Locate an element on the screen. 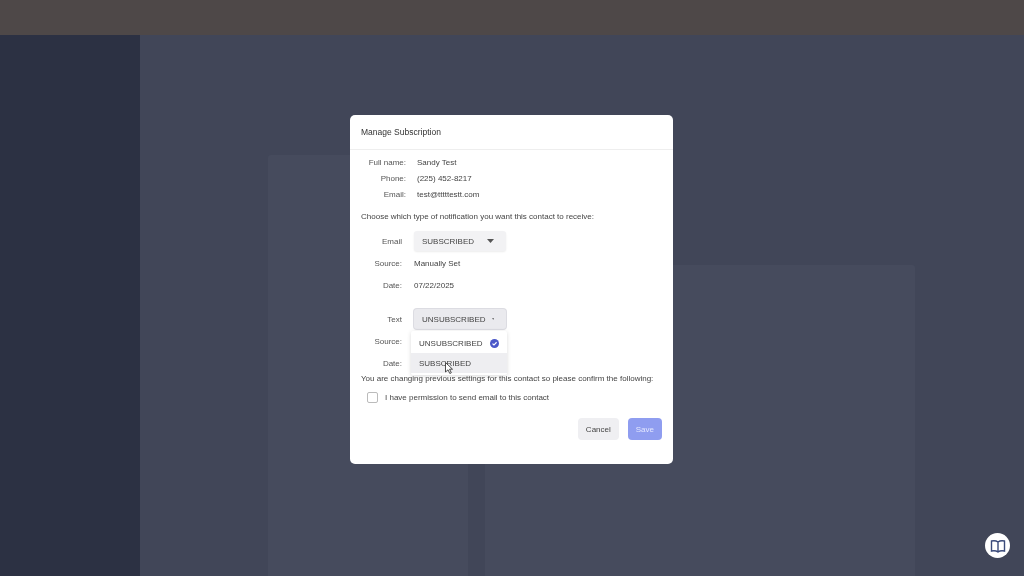 Image resolution: width=1024 pixels, height=576 pixels. cancel-button: Cancel is located at coordinates (598, 429).